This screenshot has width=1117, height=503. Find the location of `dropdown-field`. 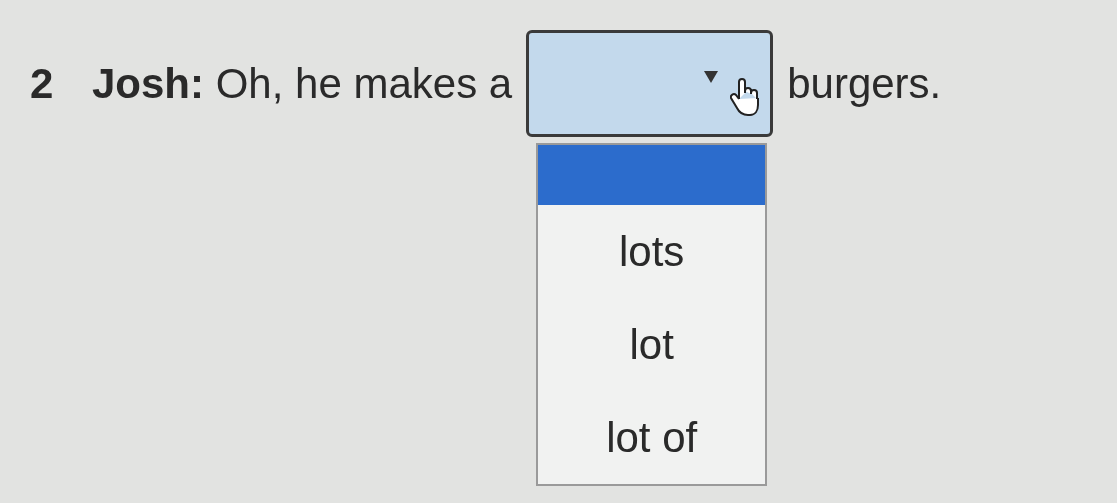

dropdown-field is located at coordinates (650, 83).